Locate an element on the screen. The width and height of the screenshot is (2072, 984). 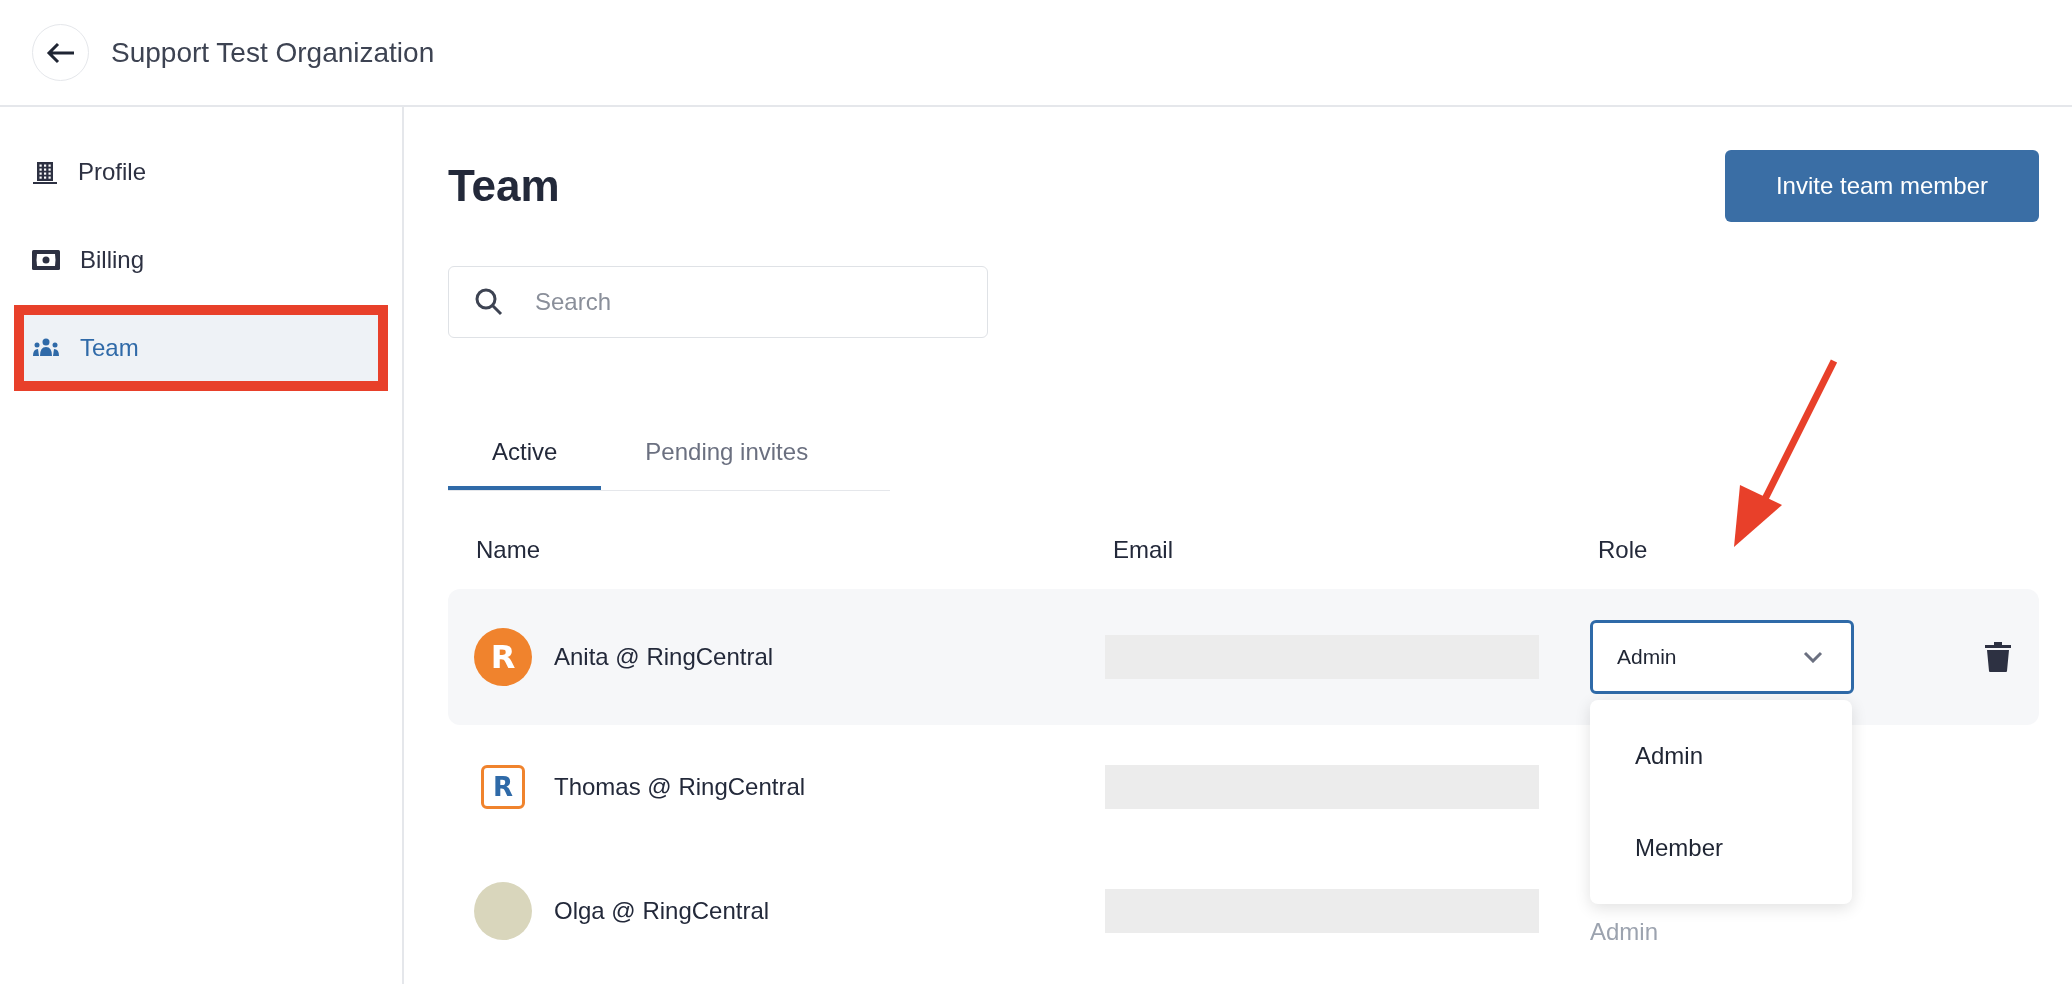
column-header: Role is located at coordinates (1623, 550).